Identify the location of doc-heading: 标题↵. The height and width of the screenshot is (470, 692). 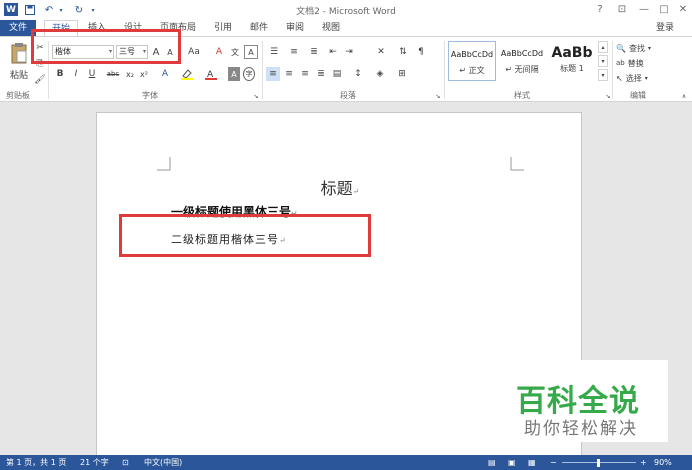
(340, 187).